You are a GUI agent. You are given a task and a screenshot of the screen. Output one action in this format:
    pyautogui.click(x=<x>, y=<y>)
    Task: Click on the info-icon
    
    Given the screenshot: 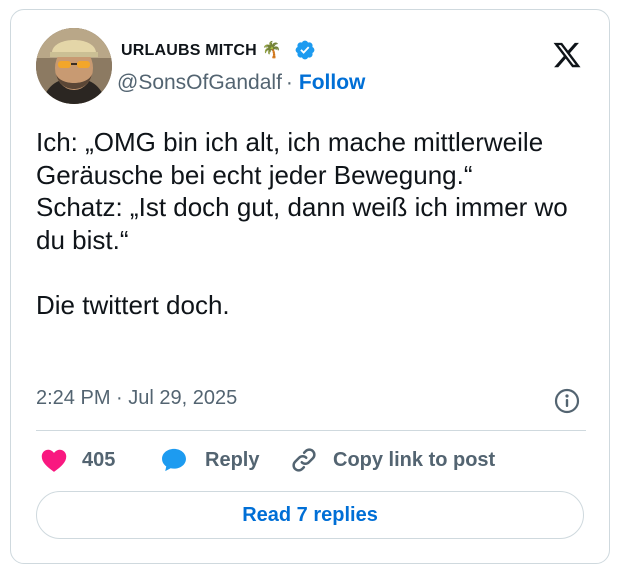 What is the action you would take?
    pyautogui.click(x=567, y=401)
    